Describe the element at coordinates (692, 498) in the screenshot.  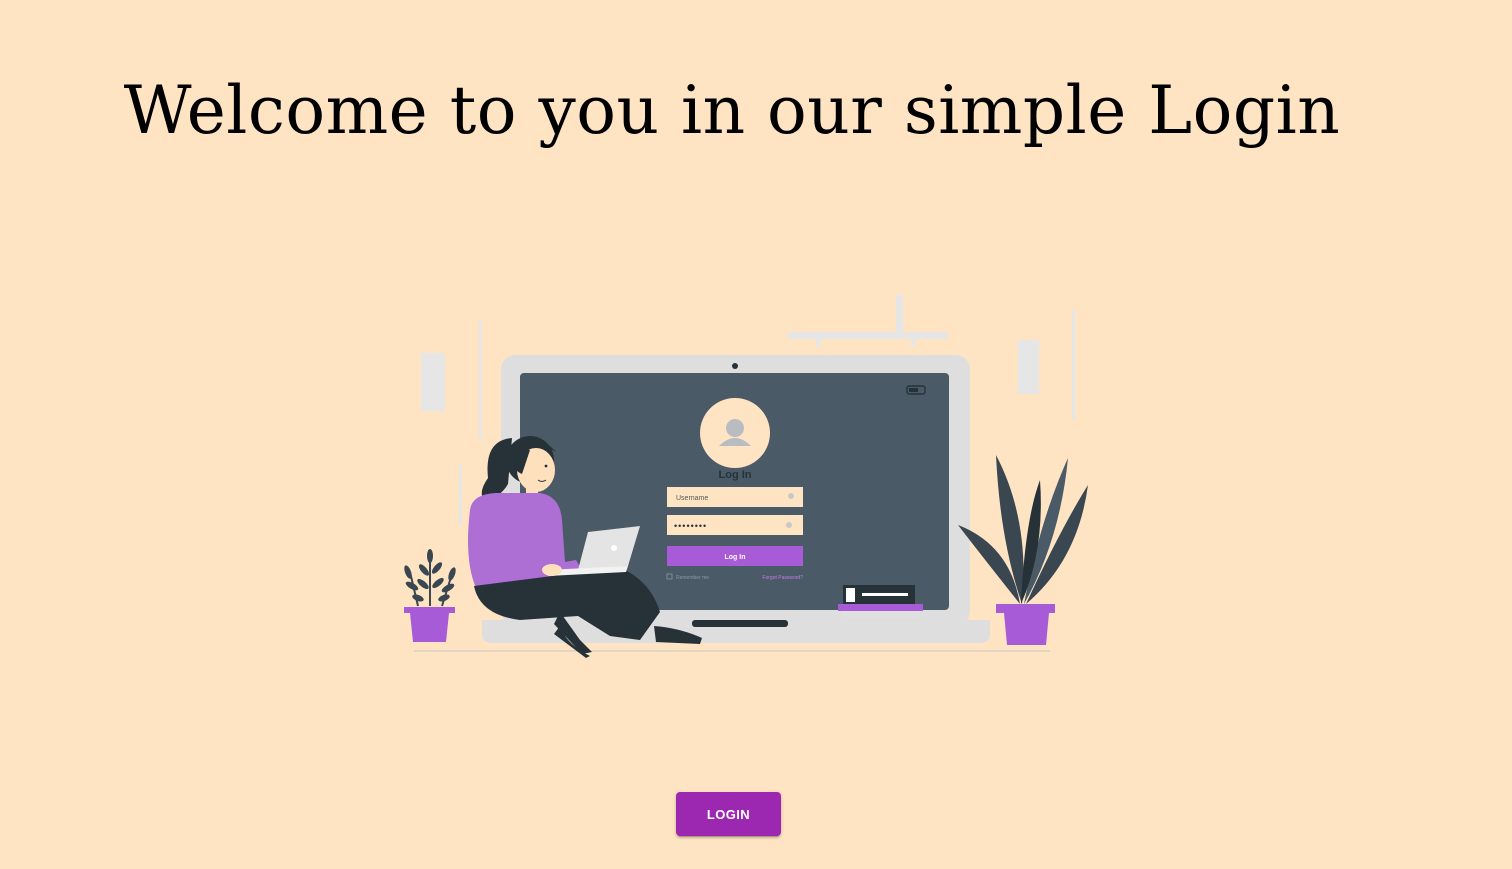
I see `screen-username-placeholder: Username` at that location.